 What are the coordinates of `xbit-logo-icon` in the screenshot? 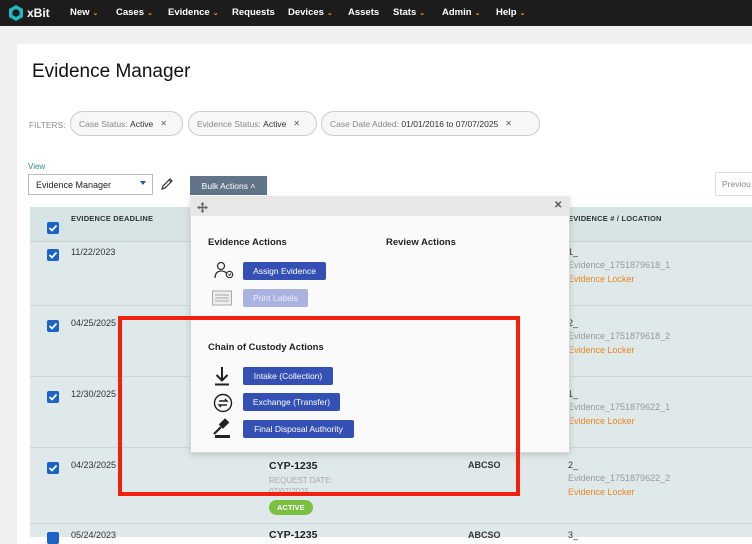 It's located at (16, 13).